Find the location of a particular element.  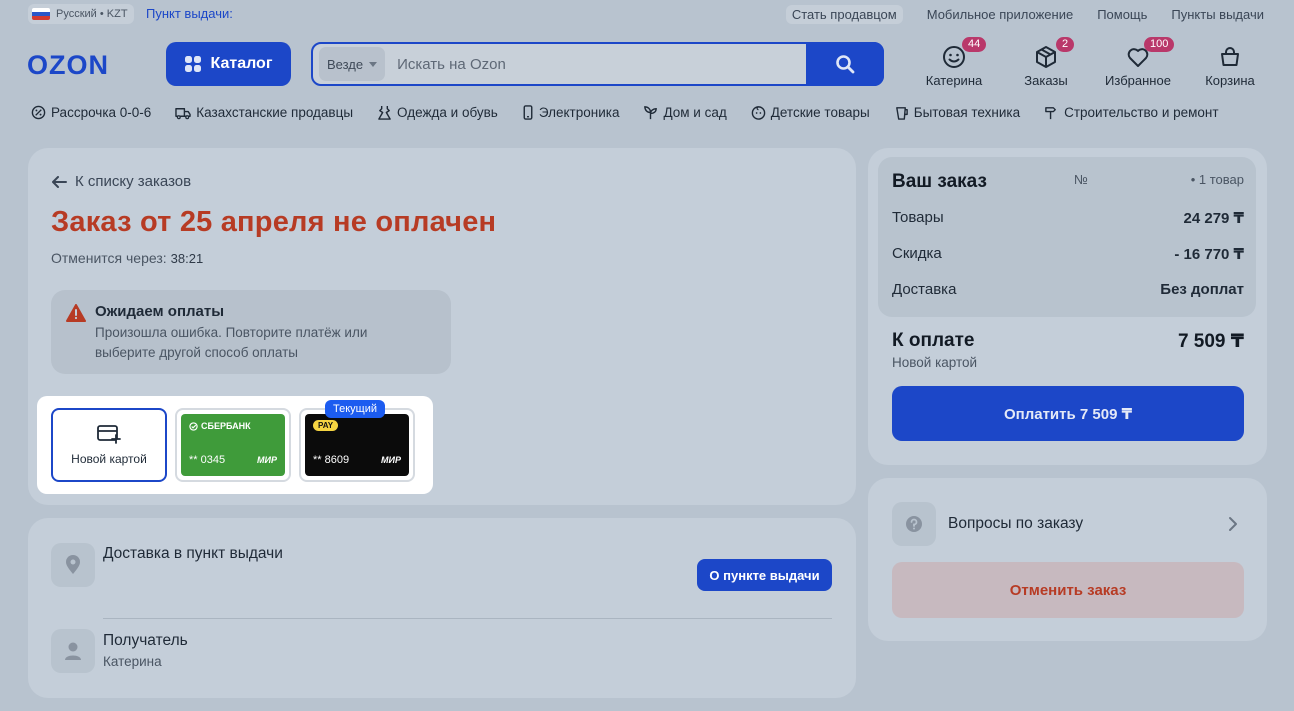

divider is located at coordinates (467, 618).